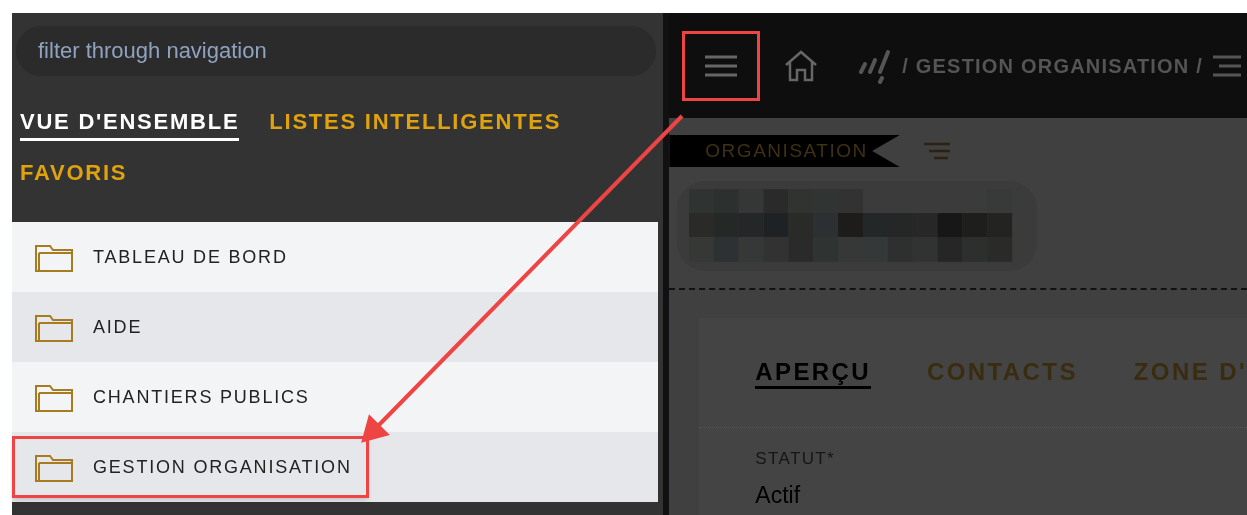 The width and height of the screenshot is (1247, 515). What do you see at coordinates (190, 467) in the screenshot?
I see `navigation-item: GESTION ORGANISATION` at bounding box center [190, 467].